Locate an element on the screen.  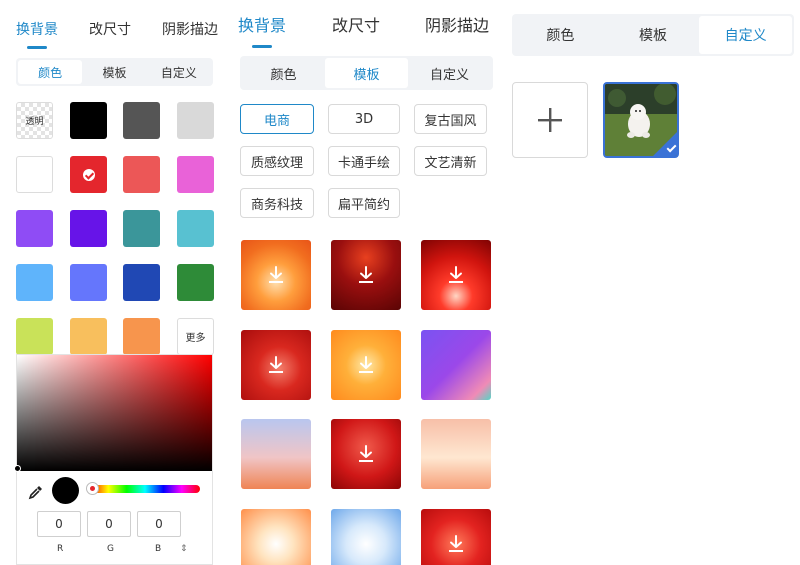
hue-handle is located at coordinates (92, 488).